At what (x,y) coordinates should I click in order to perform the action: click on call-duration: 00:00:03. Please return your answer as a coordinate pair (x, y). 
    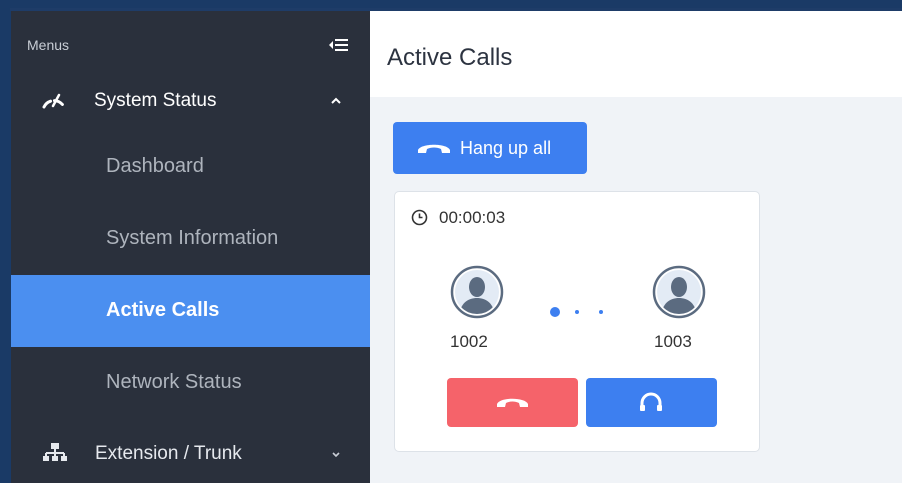
    Looking at the image, I should click on (472, 217).